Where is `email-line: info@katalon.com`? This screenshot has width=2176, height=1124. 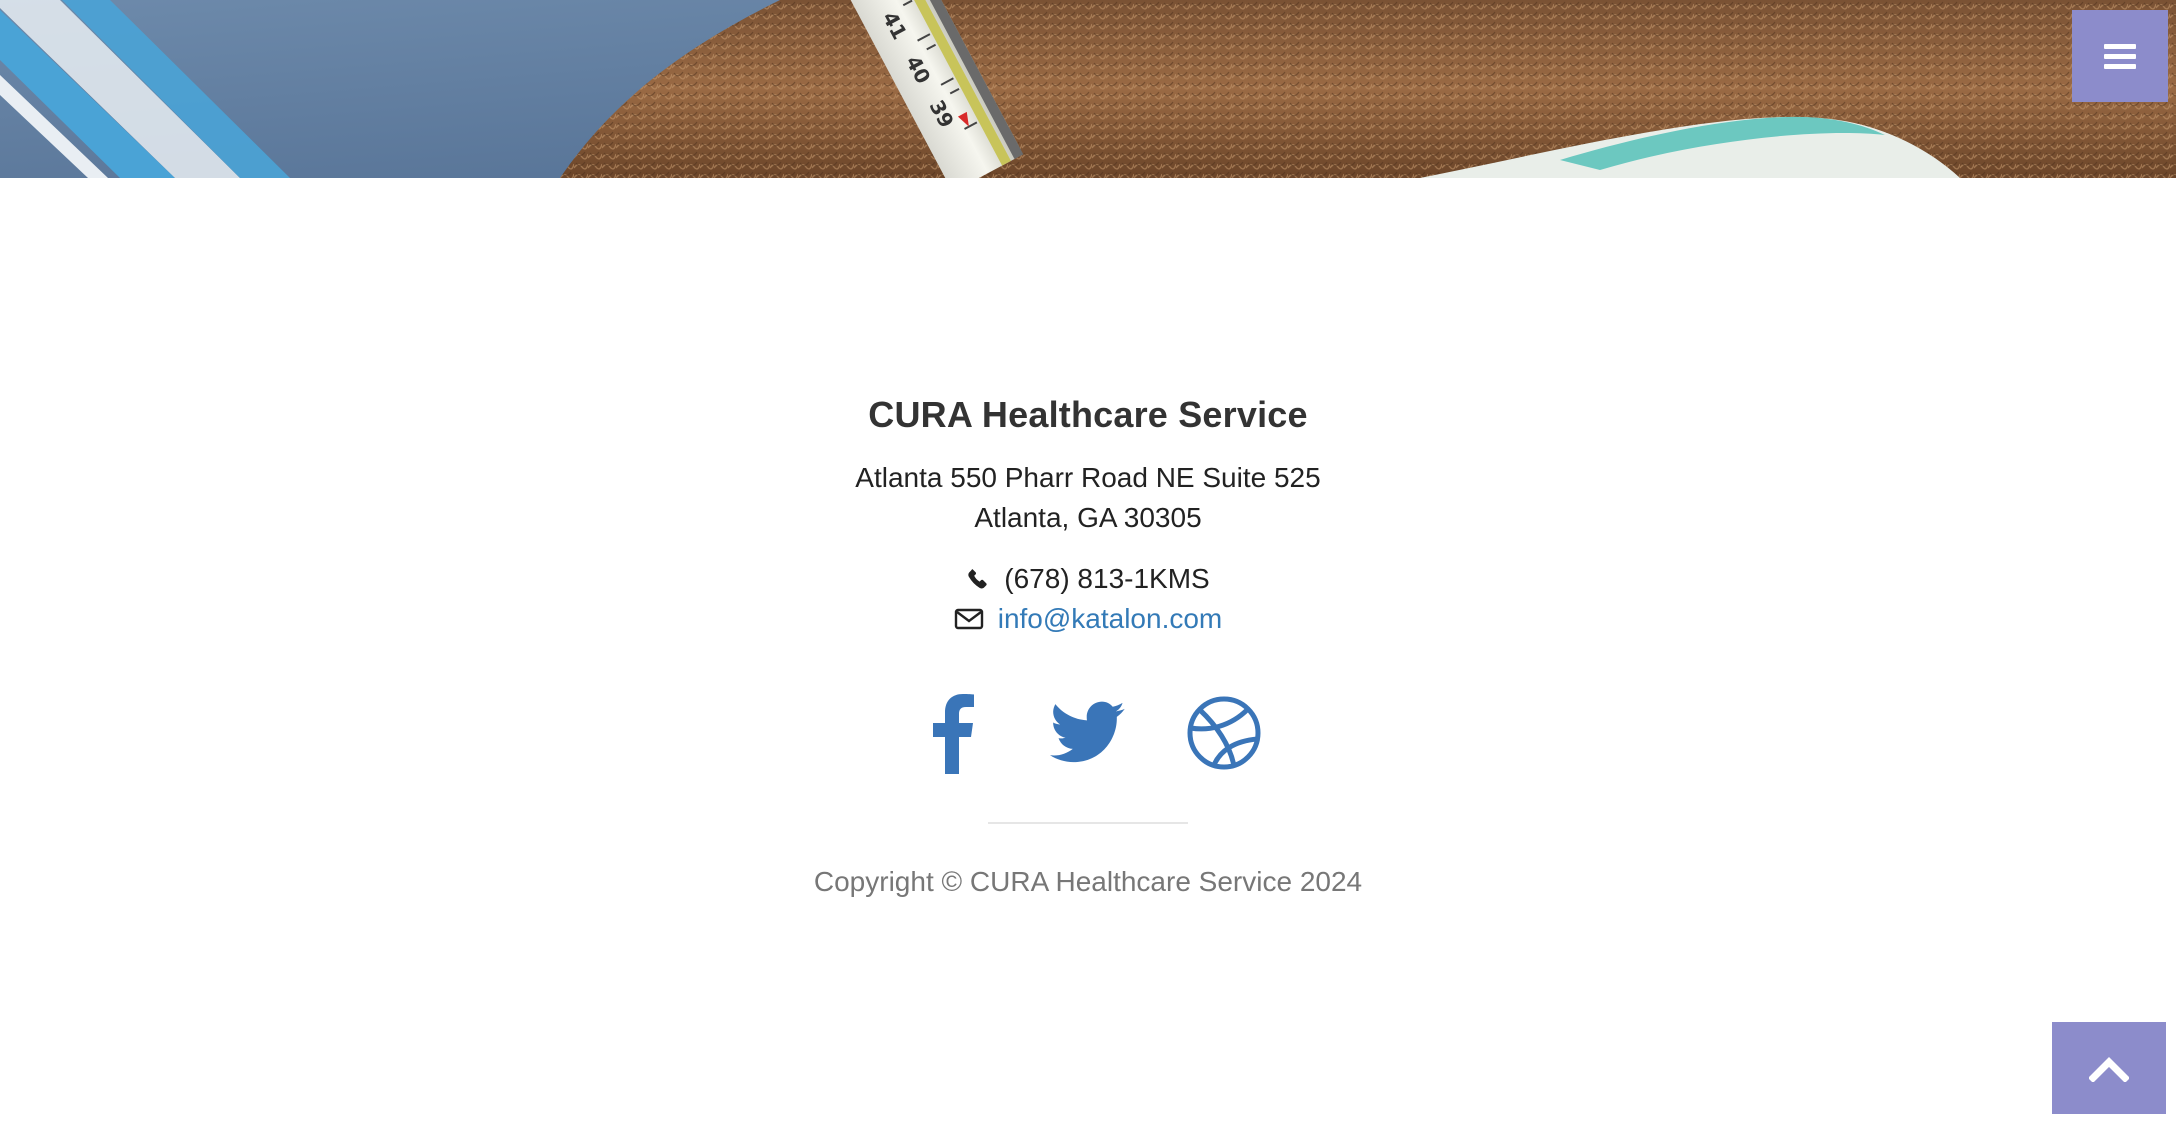 email-line: info@katalon.com is located at coordinates (1088, 619).